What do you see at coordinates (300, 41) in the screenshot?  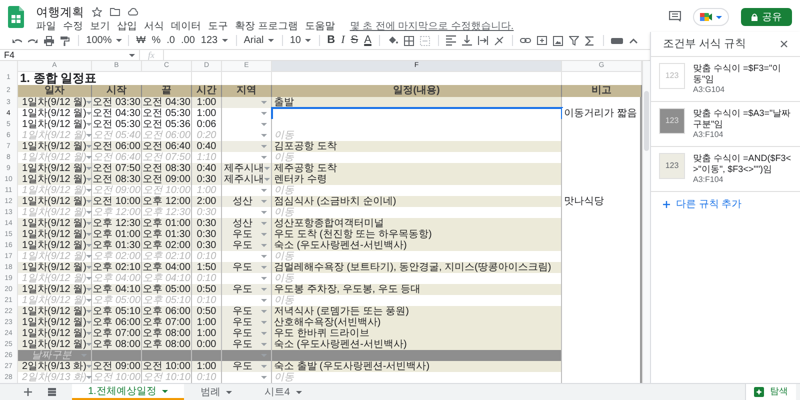 I see `font-size-dropdown: 10` at bounding box center [300, 41].